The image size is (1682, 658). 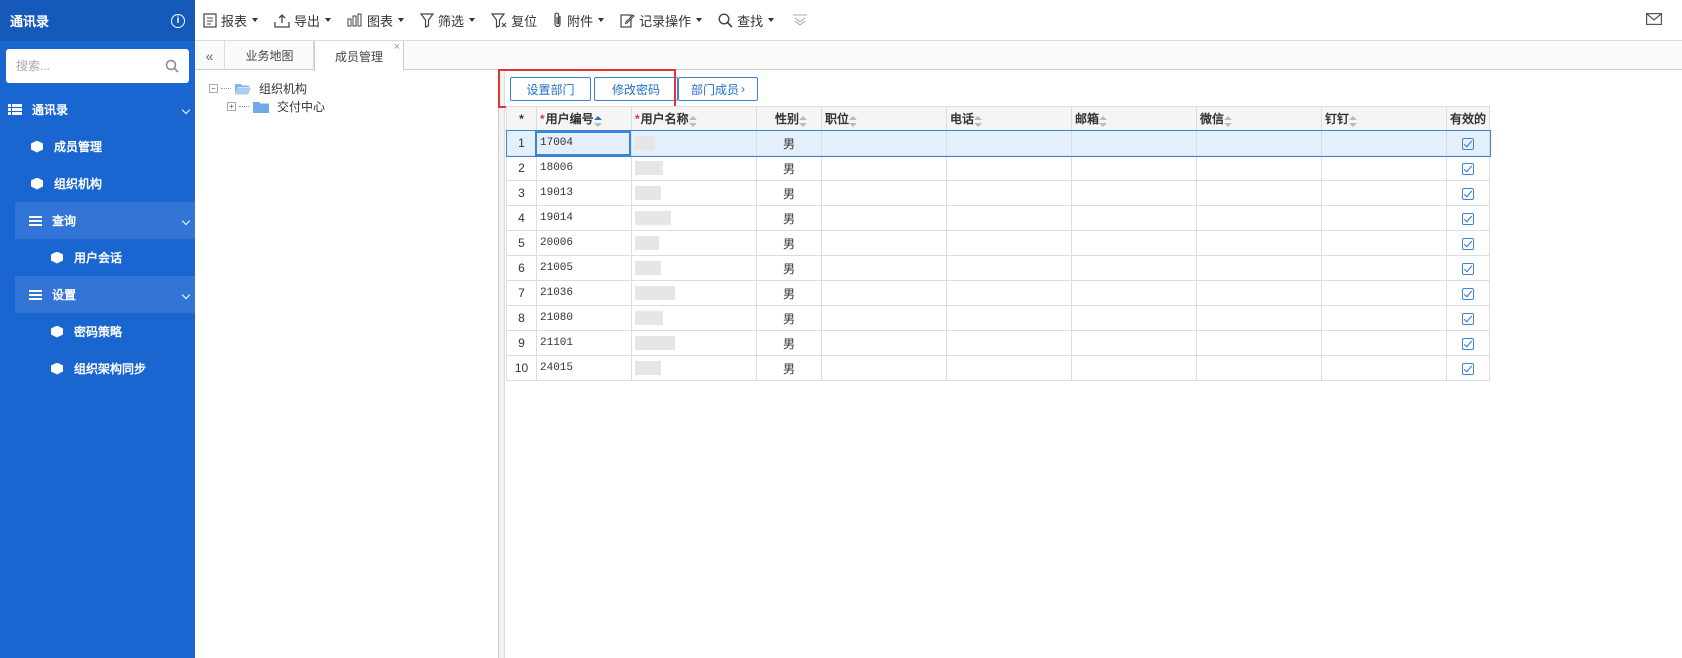 What do you see at coordinates (397, 47) in the screenshot?
I see `close-icon: ×` at bounding box center [397, 47].